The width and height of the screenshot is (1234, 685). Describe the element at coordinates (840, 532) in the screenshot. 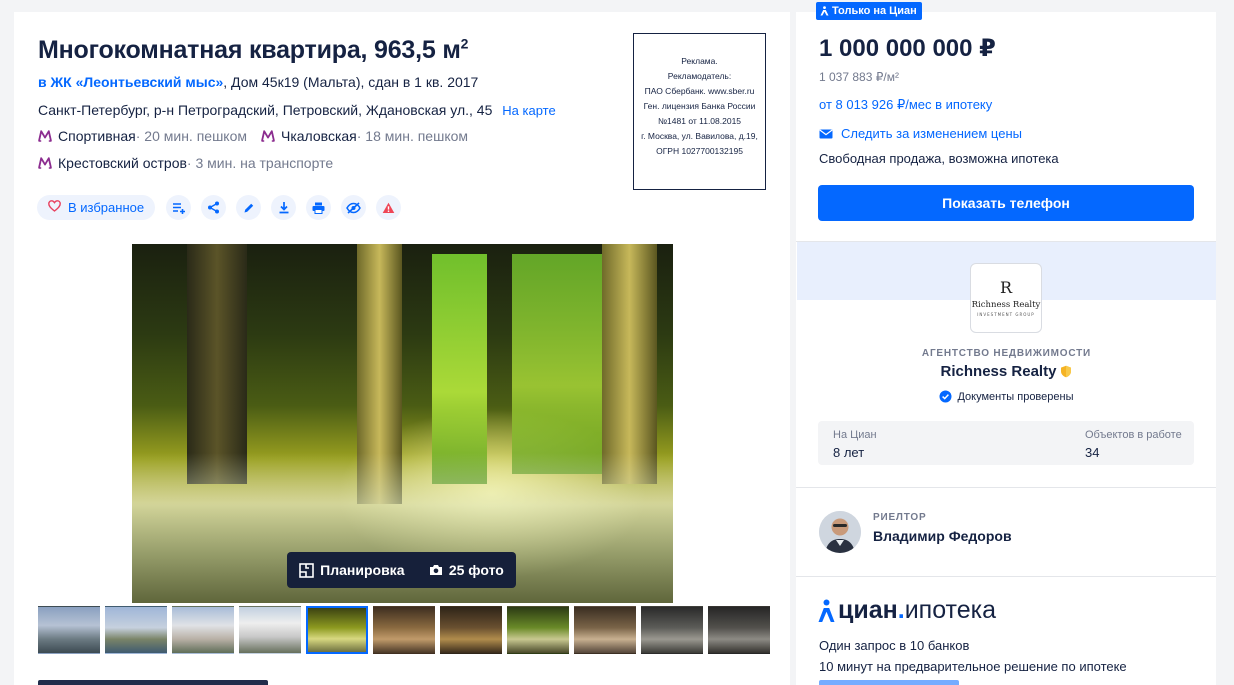

I see `avatar` at that location.